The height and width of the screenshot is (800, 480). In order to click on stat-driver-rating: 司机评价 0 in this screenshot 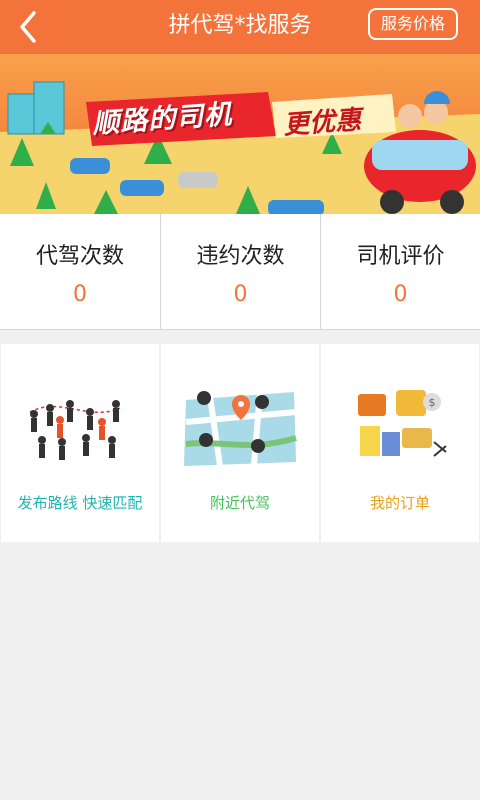, I will do `click(400, 272)`.